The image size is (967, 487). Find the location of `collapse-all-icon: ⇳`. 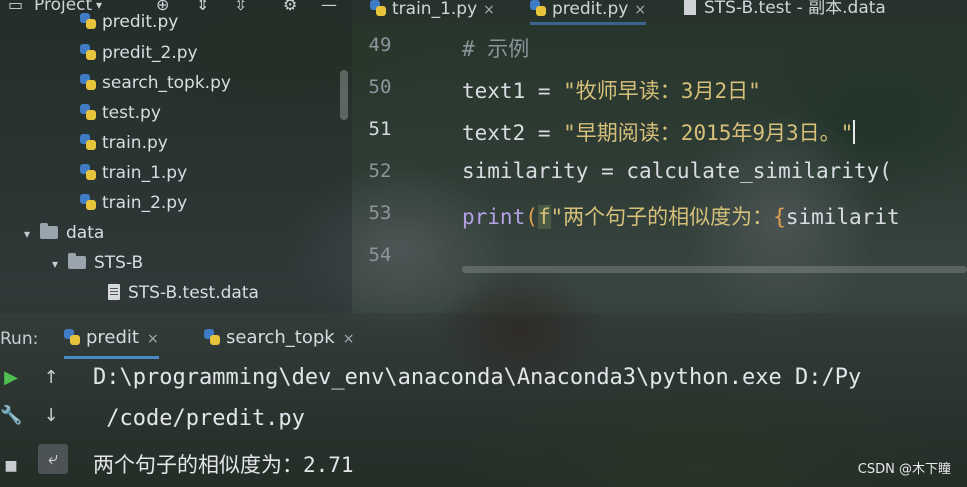

collapse-all-icon: ⇳ is located at coordinates (240, 6).